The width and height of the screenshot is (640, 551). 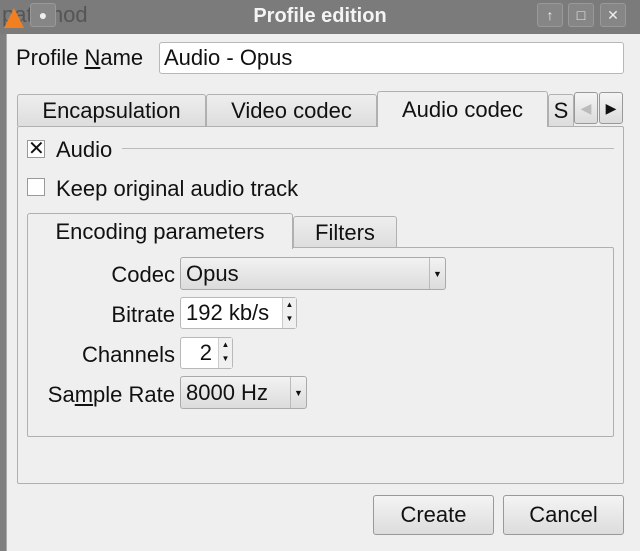 I want to click on bitrate-spinbox: 192 kb/s ▲ ▼, so click(x=238, y=313).